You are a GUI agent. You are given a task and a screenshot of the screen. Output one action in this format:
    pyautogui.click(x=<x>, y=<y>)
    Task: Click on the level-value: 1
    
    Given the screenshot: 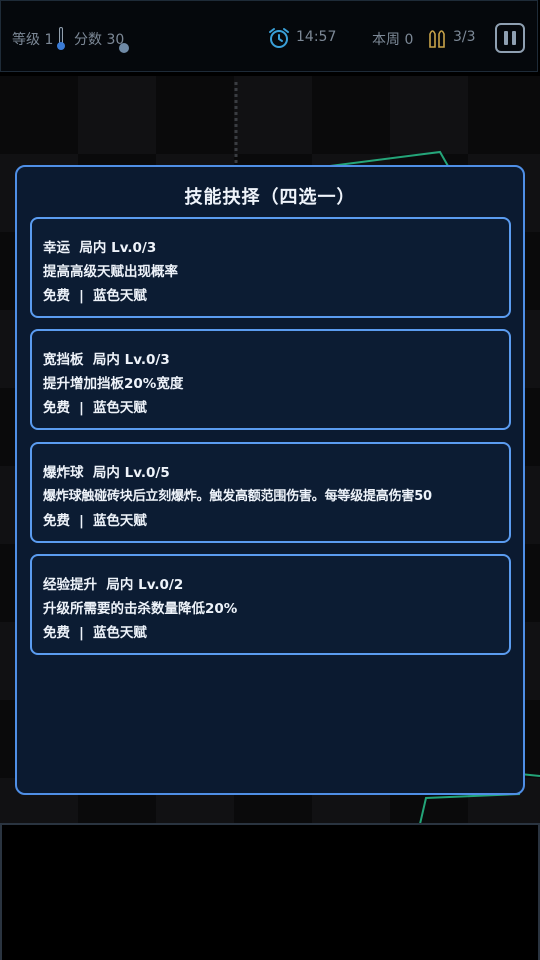 What is the action you would take?
    pyautogui.click(x=49, y=40)
    